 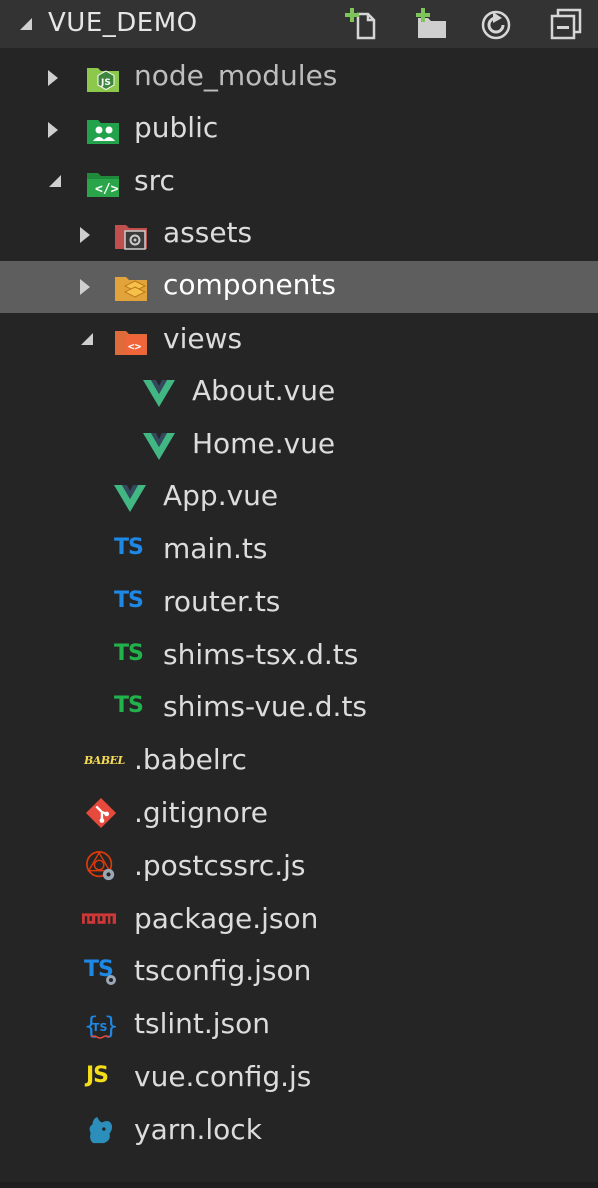 What do you see at coordinates (123, 23) in the screenshot?
I see `explorer-title: VUE_DEMO` at bounding box center [123, 23].